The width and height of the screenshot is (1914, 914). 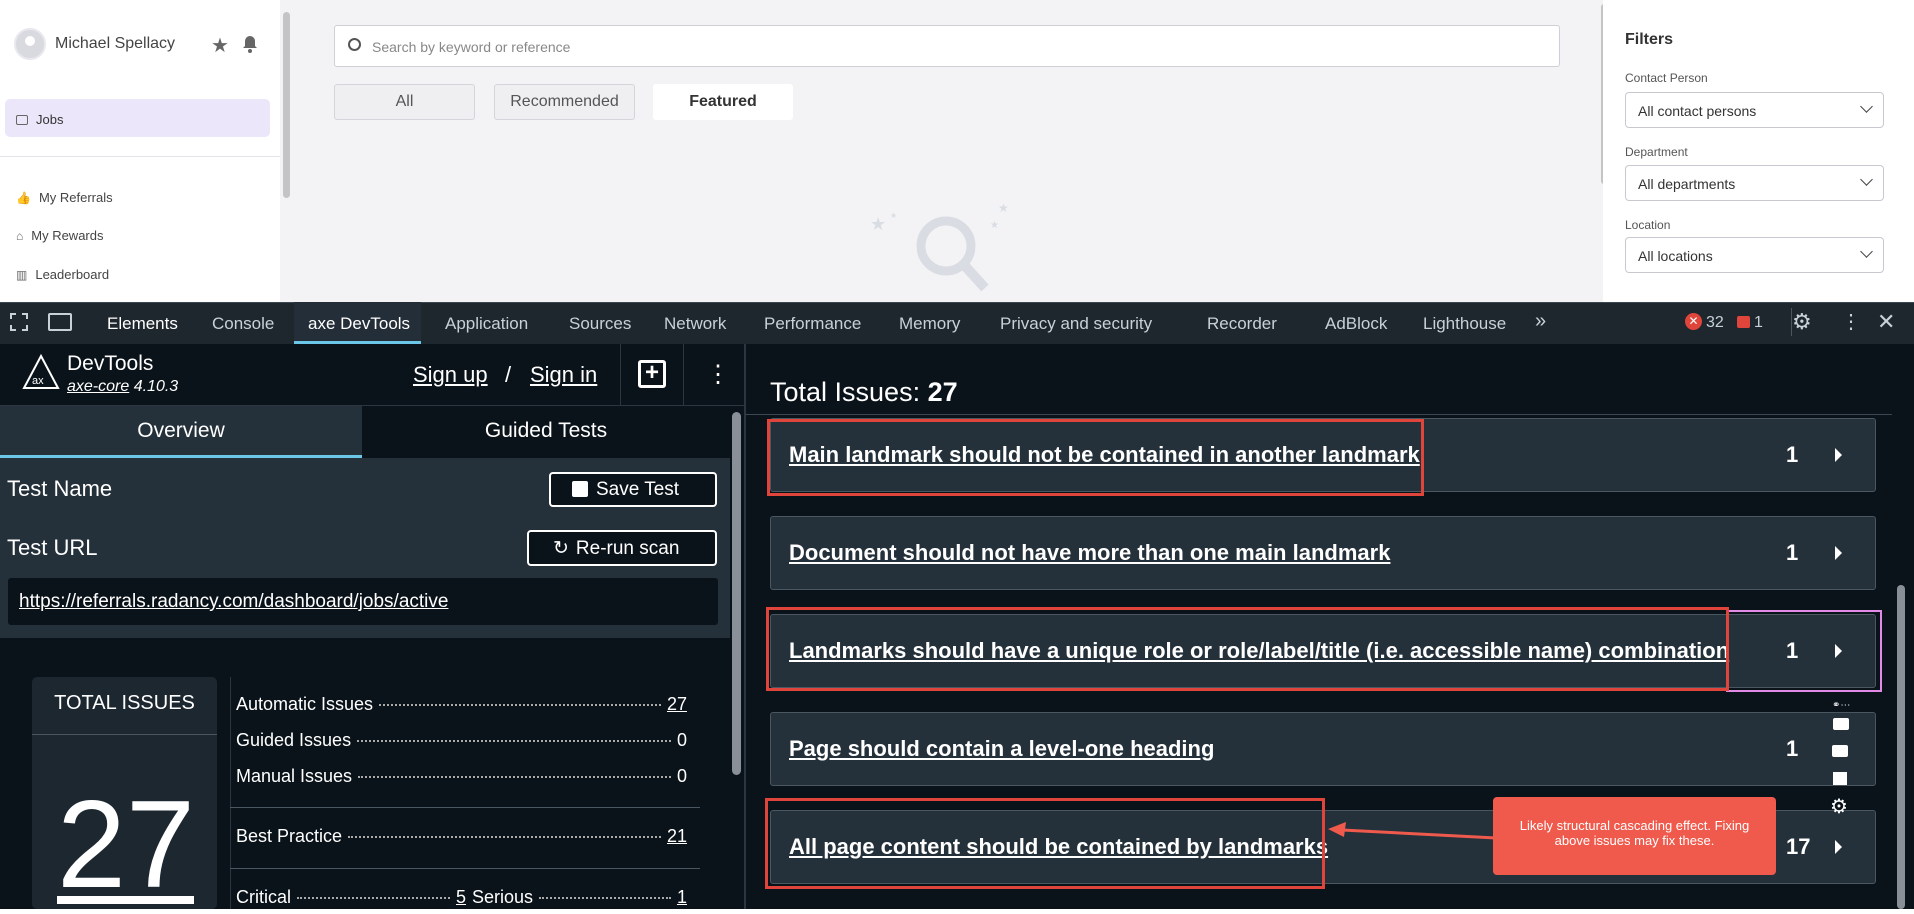 I want to click on svg-text: ax, so click(x=38, y=381).